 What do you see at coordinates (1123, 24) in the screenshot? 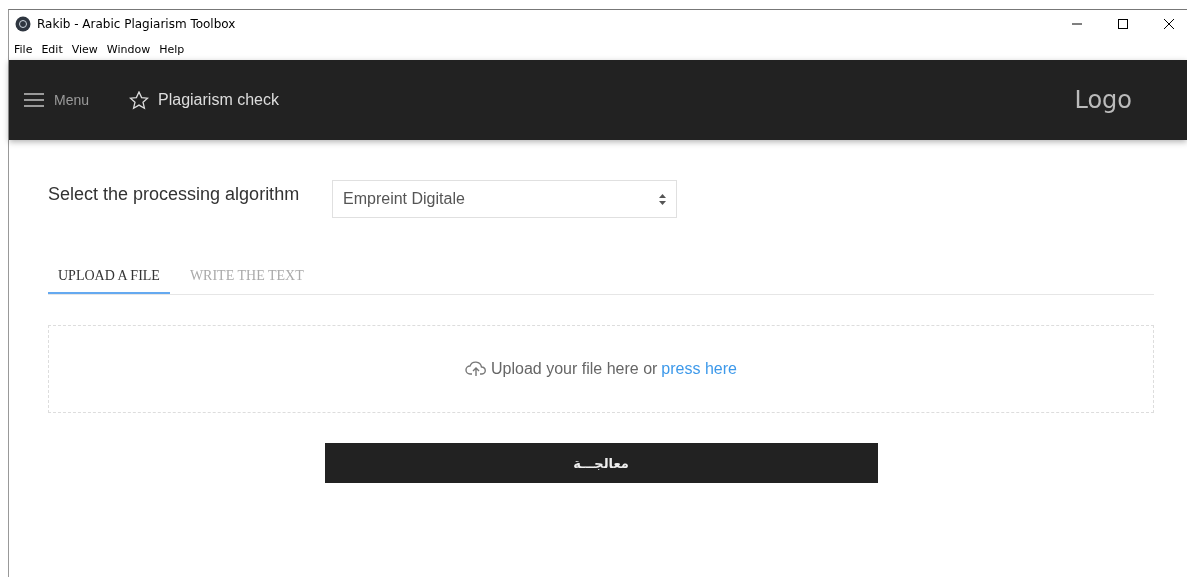
I see `maximize-icon` at bounding box center [1123, 24].